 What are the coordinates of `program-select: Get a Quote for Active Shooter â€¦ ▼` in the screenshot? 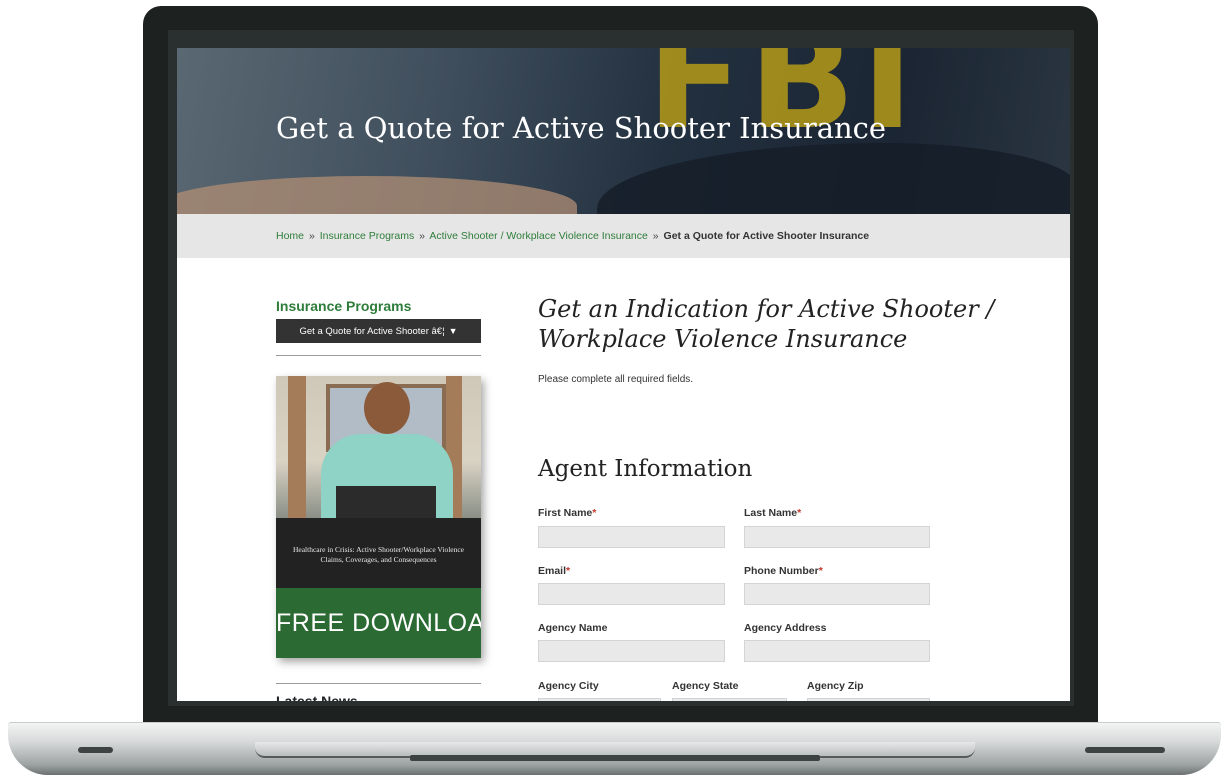 It's located at (378, 331).